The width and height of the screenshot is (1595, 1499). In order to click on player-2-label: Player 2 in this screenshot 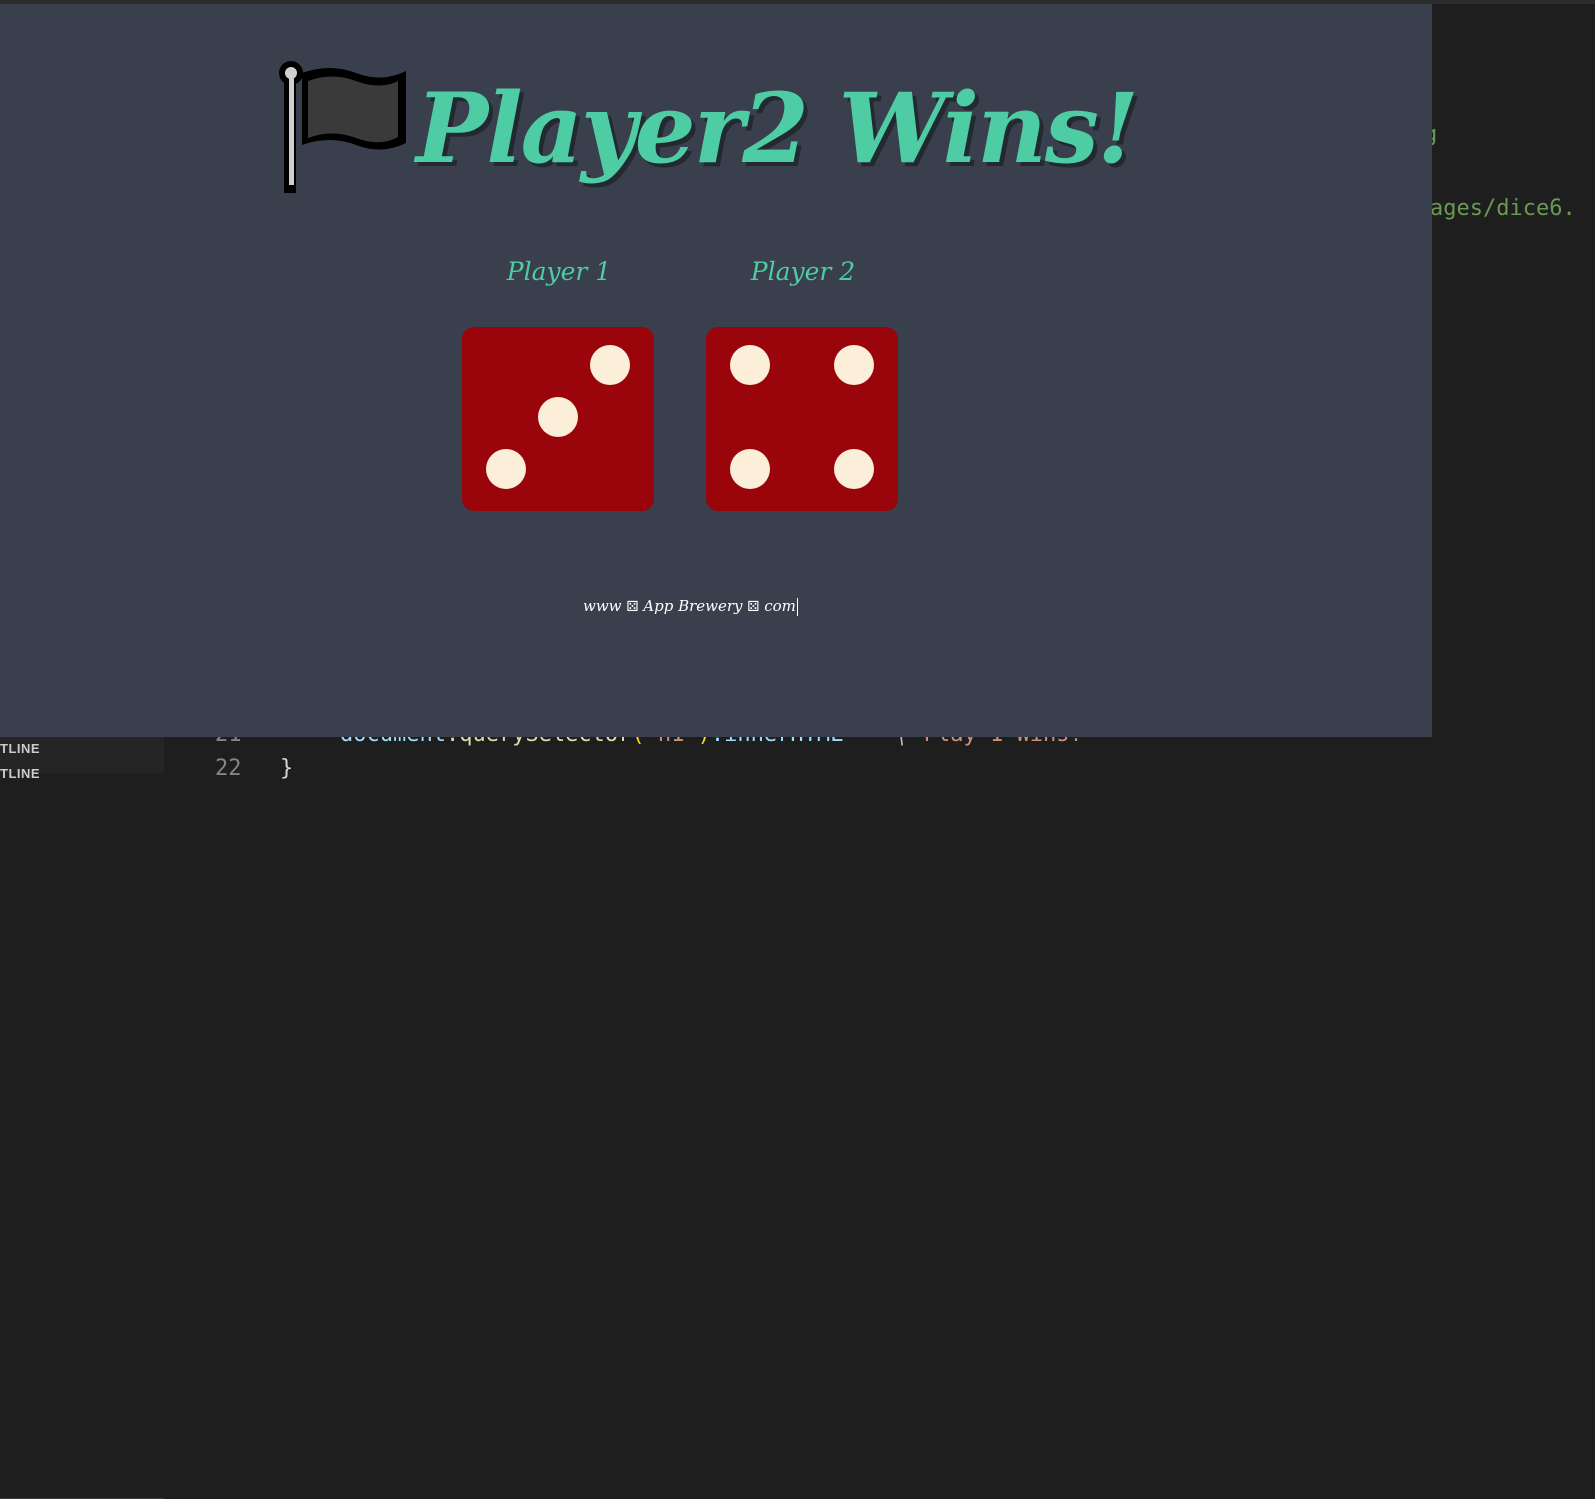, I will do `click(803, 271)`.